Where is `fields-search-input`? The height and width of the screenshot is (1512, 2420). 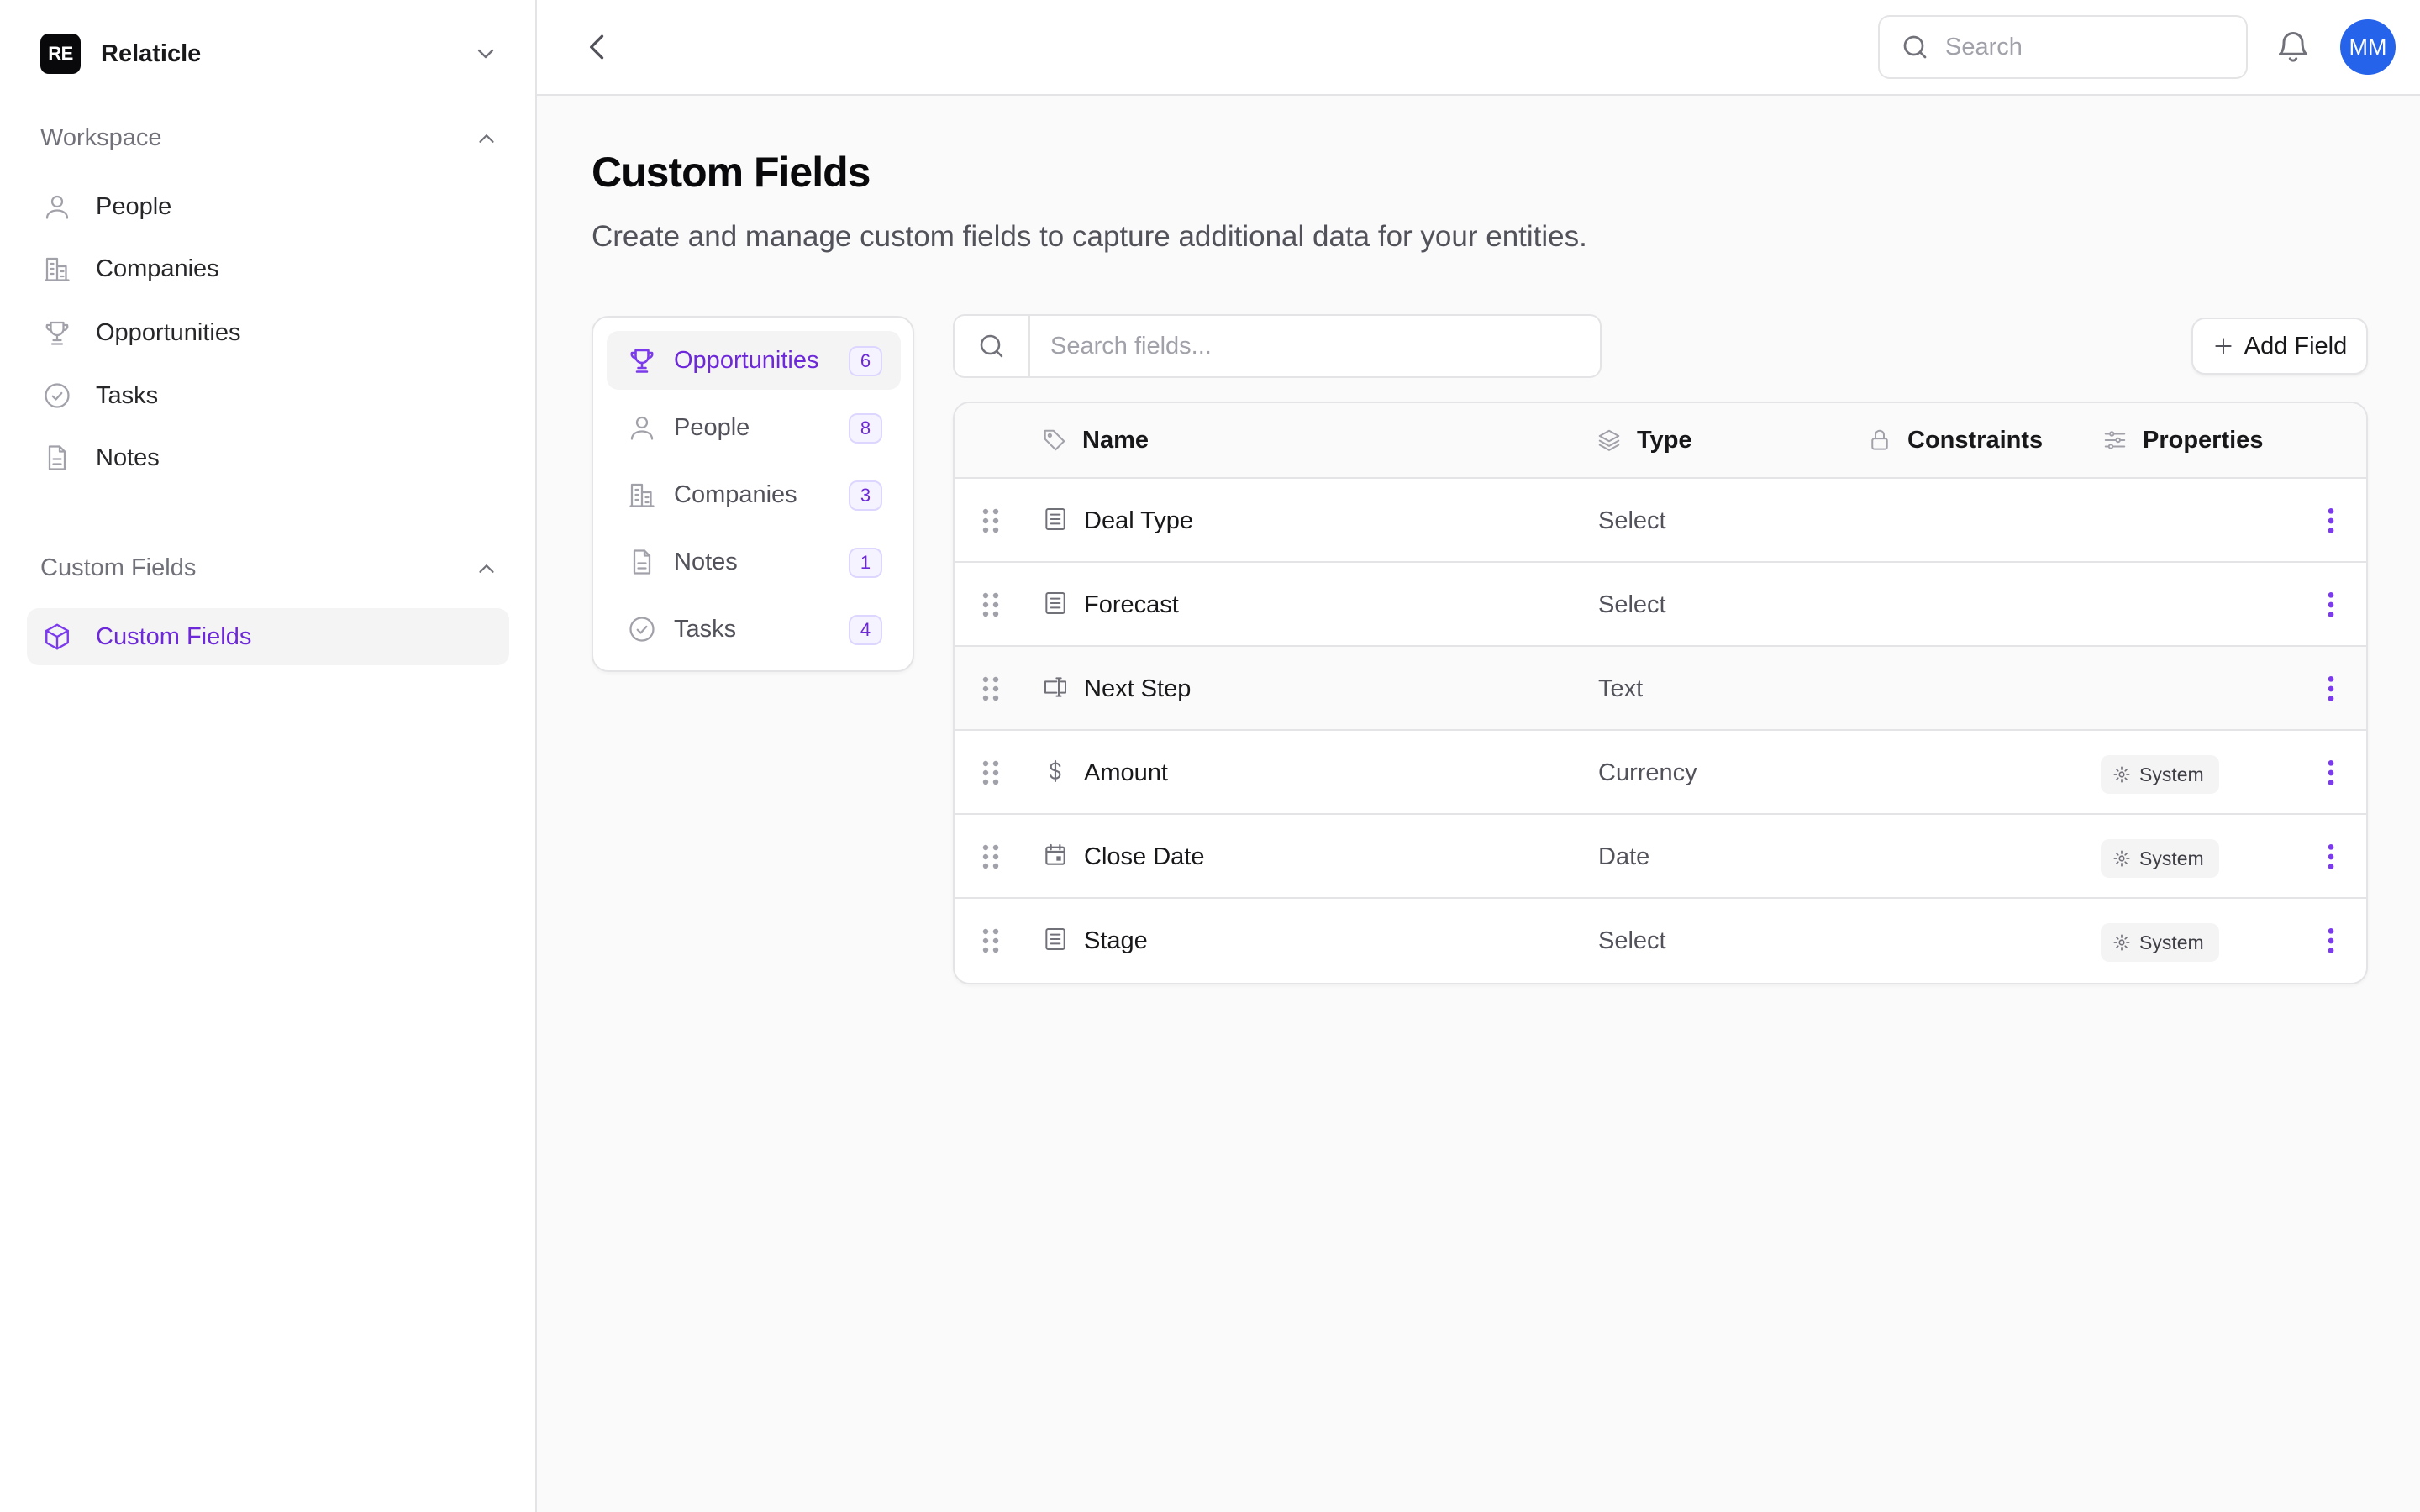
fields-search-input is located at coordinates (1315, 346).